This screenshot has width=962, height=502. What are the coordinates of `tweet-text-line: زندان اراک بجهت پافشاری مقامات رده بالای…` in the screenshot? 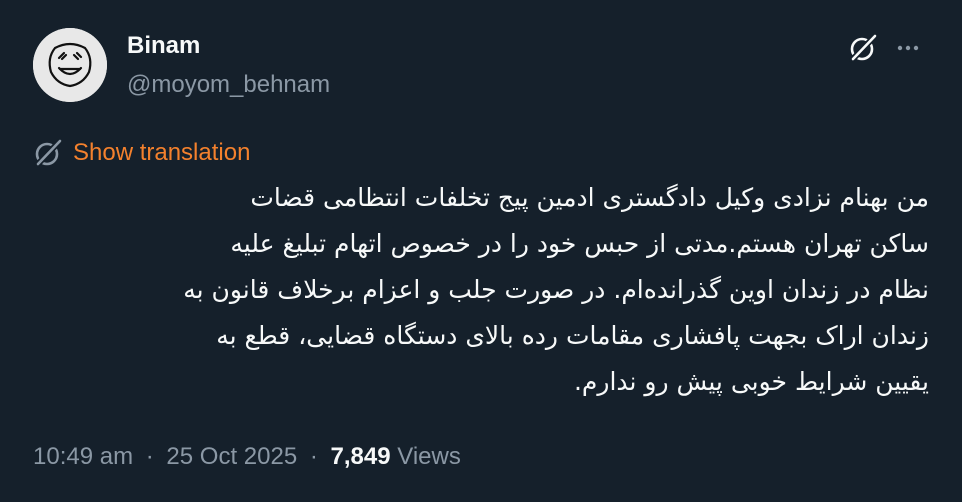 It's located at (572, 335).